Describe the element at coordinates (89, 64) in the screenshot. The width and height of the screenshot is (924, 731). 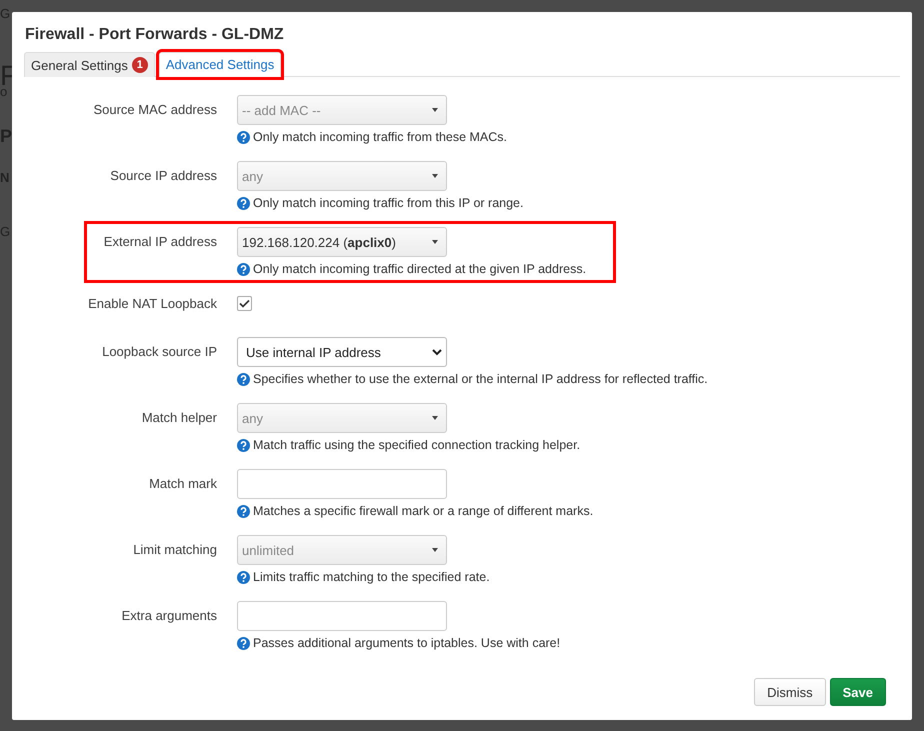
I see `tab: General Settings 1` at that location.